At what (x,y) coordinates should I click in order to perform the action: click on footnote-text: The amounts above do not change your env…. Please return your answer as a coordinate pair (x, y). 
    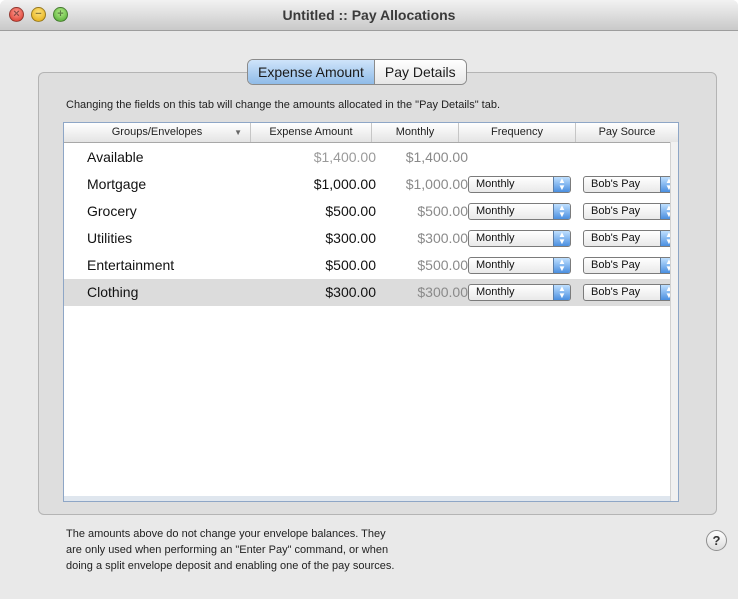
    Looking at the image, I should click on (296, 550).